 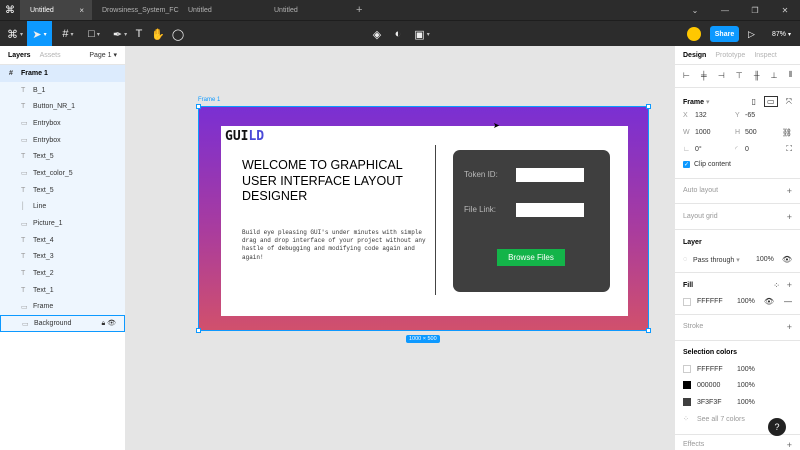 I want to click on avatar, so click(x=694, y=34).